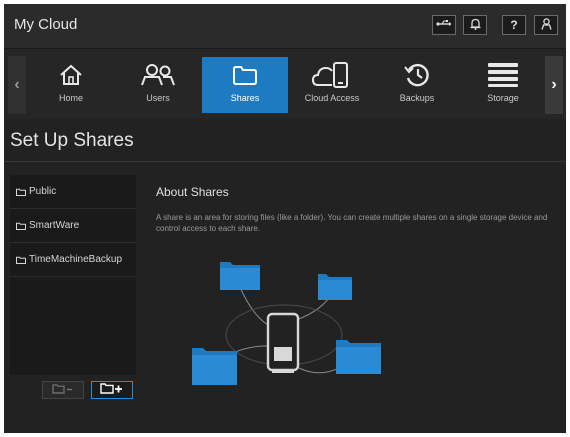 Image resolution: width=570 pixels, height=437 pixels. I want to click on notifications-button, so click(475, 25).